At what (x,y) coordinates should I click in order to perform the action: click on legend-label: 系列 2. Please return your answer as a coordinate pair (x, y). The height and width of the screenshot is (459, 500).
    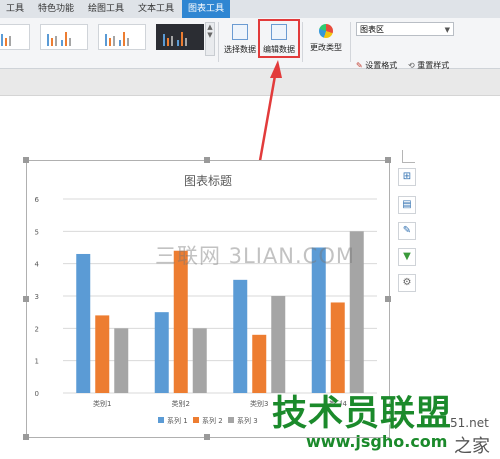
    Looking at the image, I should click on (212, 420).